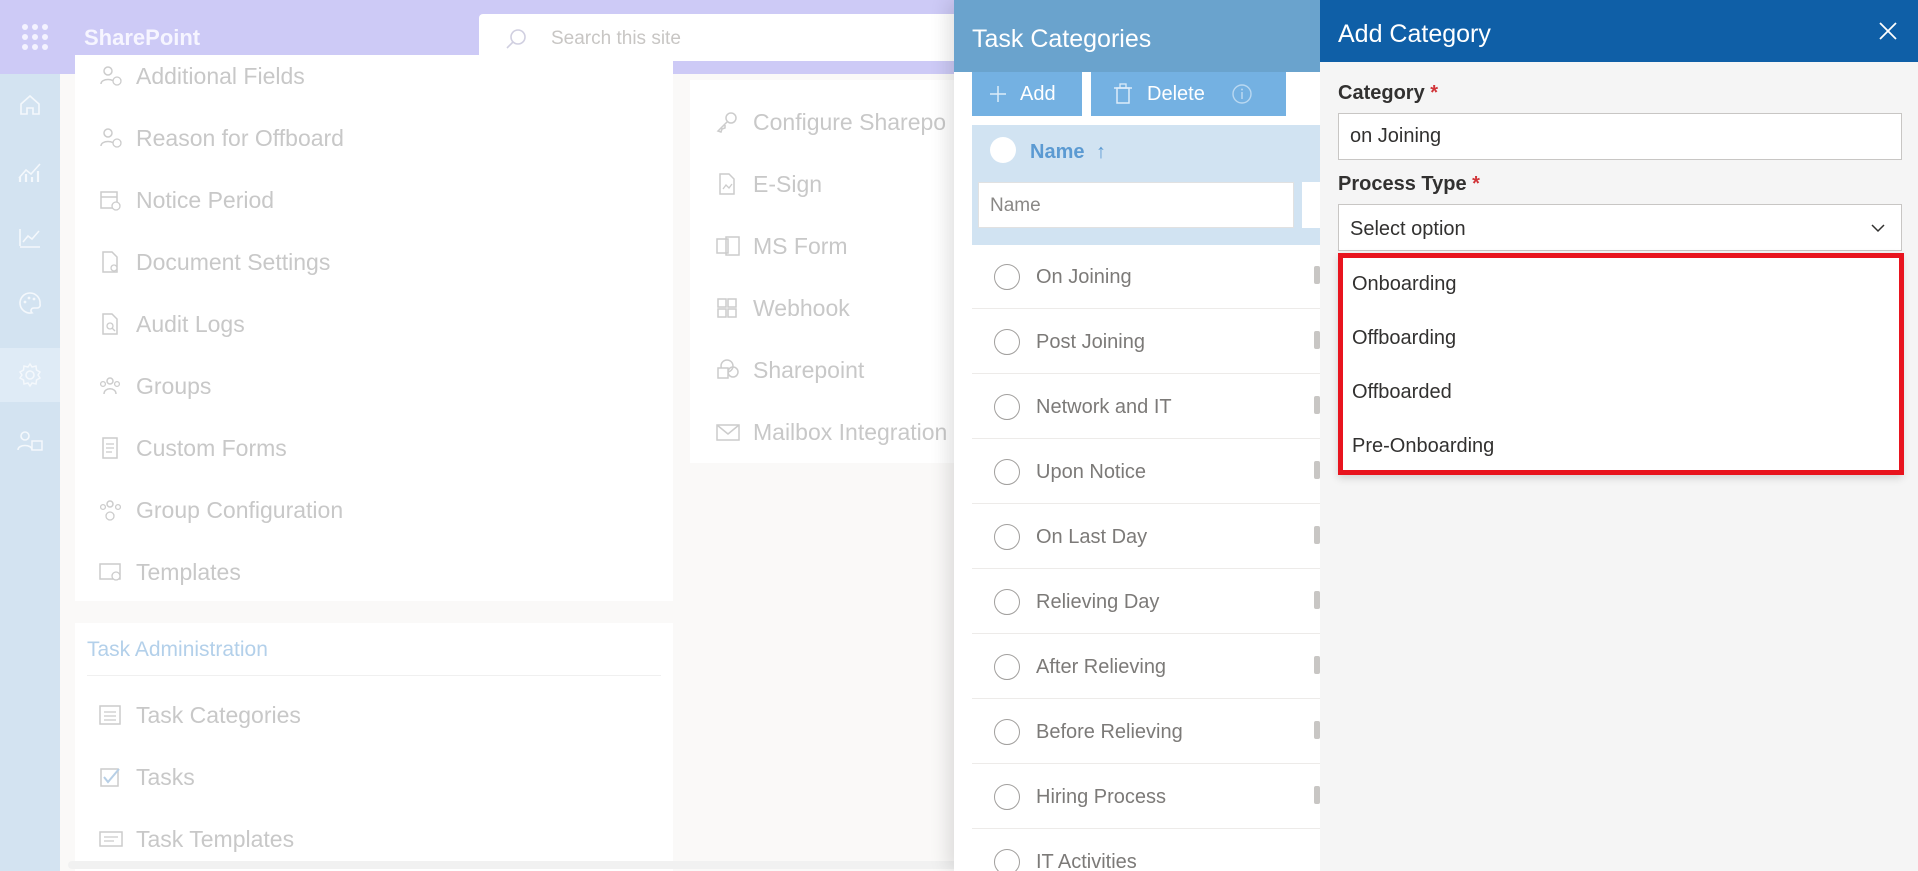 Image resolution: width=1918 pixels, height=871 pixels. Describe the element at coordinates (516, 39) in the screenshot. I see `search-icon` at that location.